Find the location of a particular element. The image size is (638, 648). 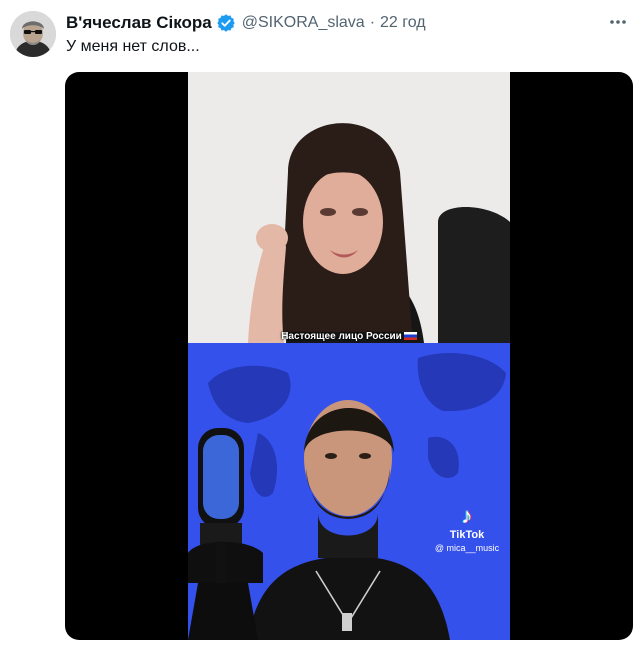

tweet-timestamp: 22 год is located at coordinates (403, 23).